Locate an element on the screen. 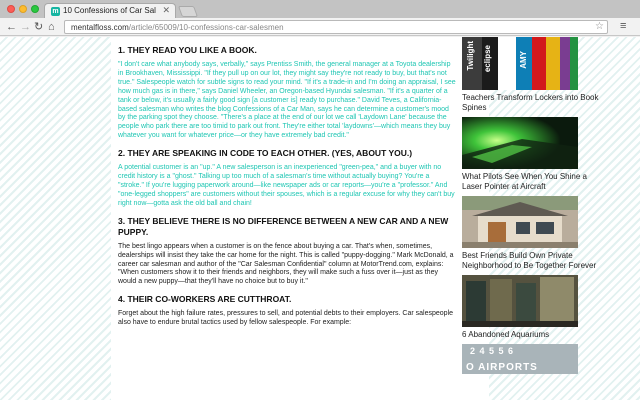 The height and width of the screenshot is (400, 640). tab-title: 10 Confessions of Car Sal is located at coordinates (109, 10).